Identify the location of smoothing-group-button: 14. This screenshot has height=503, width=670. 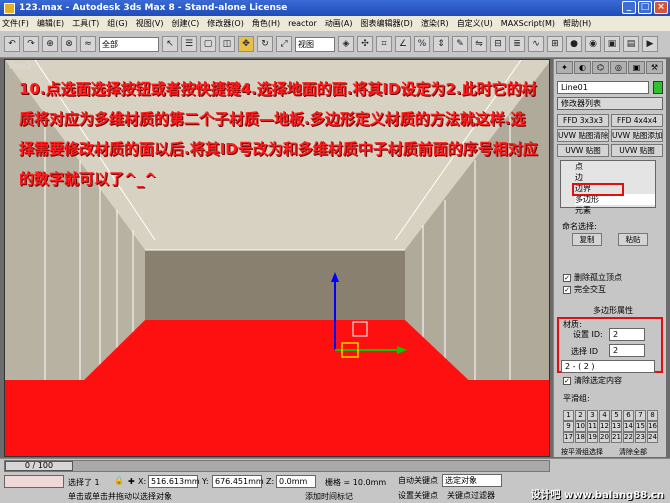
(628, 426).